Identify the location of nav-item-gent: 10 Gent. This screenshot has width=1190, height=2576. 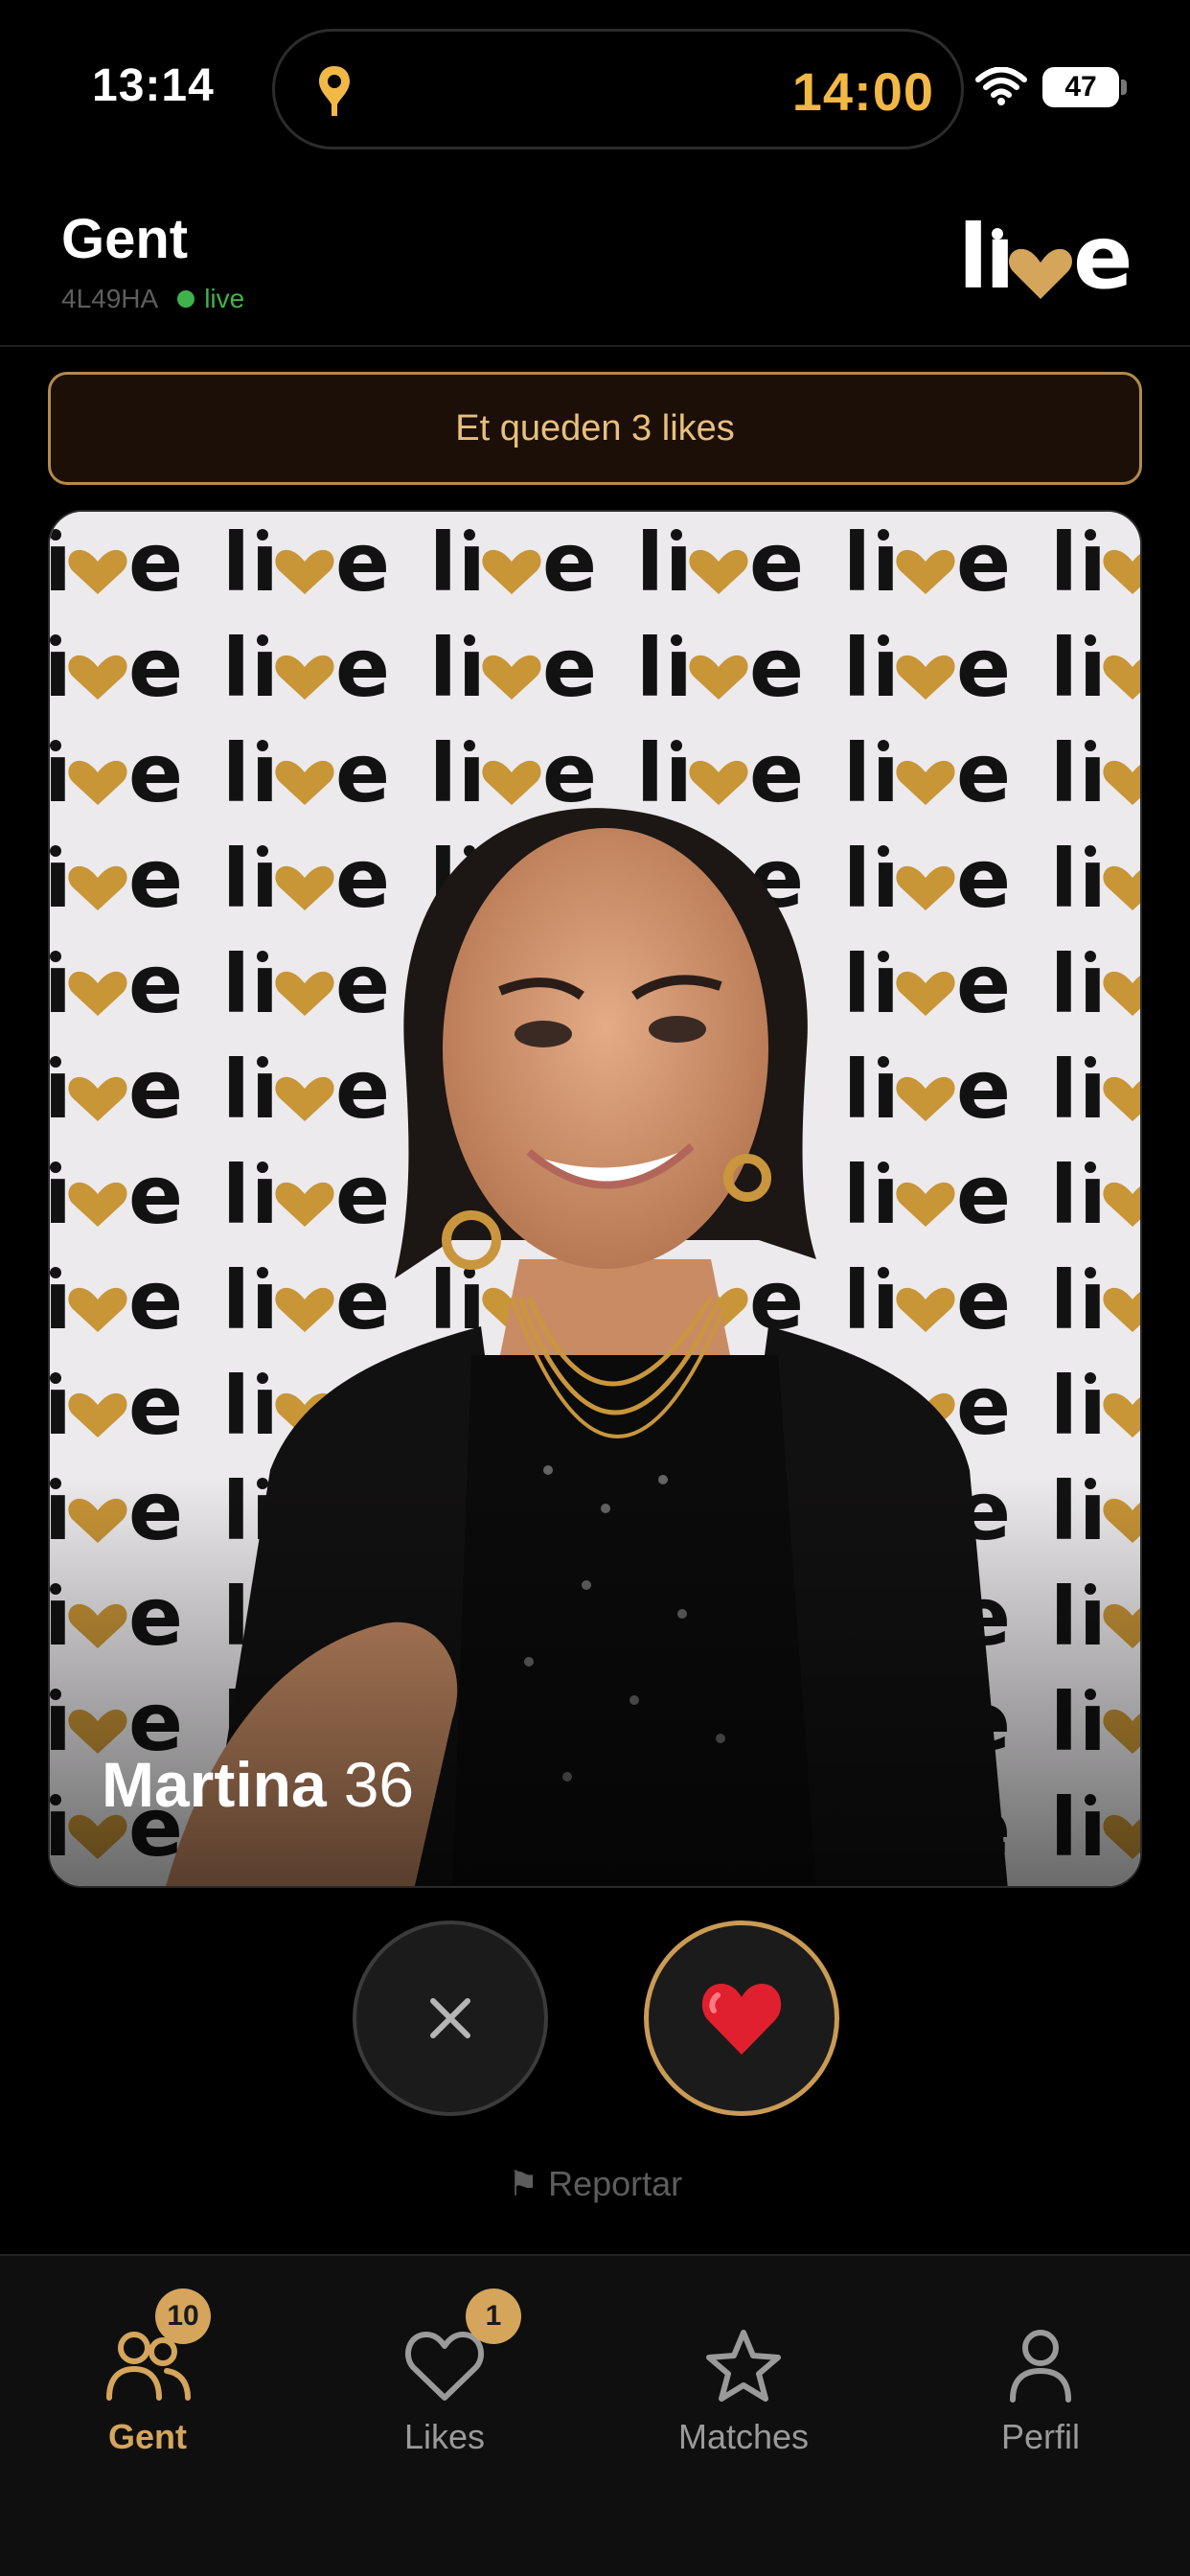
(148, 2372).